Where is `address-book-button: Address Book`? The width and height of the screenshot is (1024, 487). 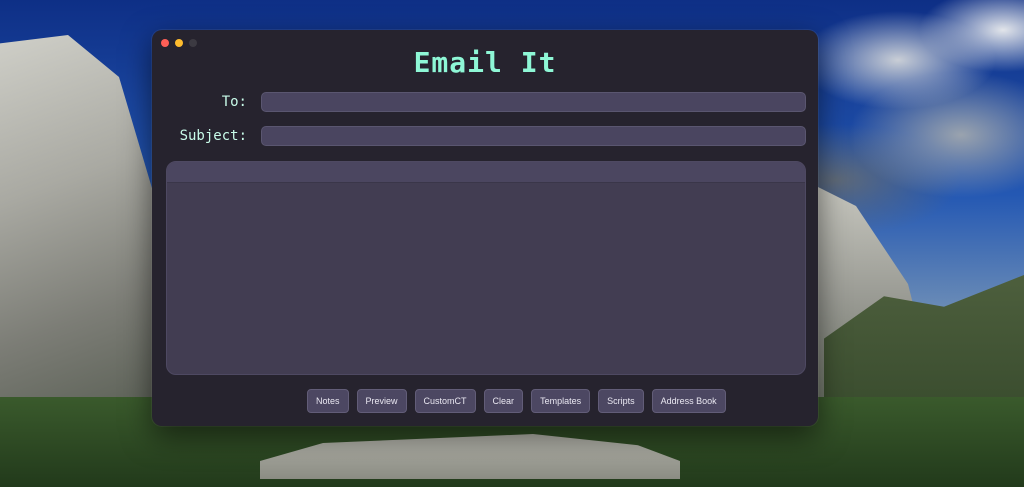 address-book-button: Address Book is located at coordinates (688, 401).